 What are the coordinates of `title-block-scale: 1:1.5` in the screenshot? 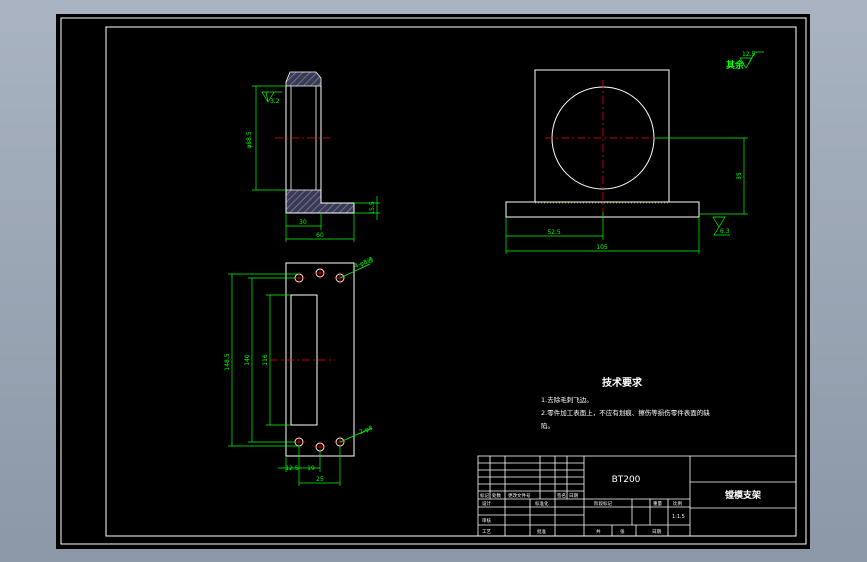 It's located at (678, 517).